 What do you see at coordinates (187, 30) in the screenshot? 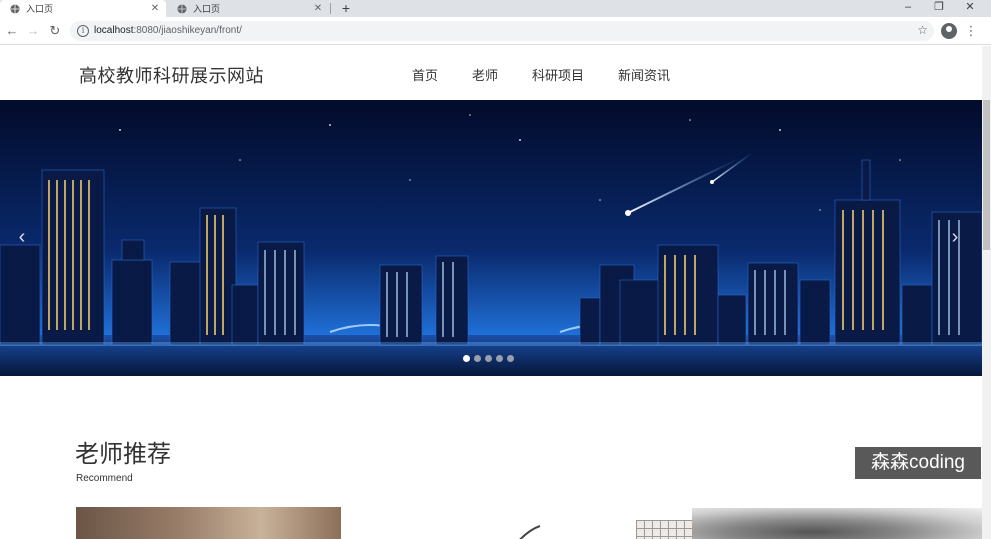
I see `url-path: :8080/jiaoshikeyan/front/` at bounding box center [187, 30].